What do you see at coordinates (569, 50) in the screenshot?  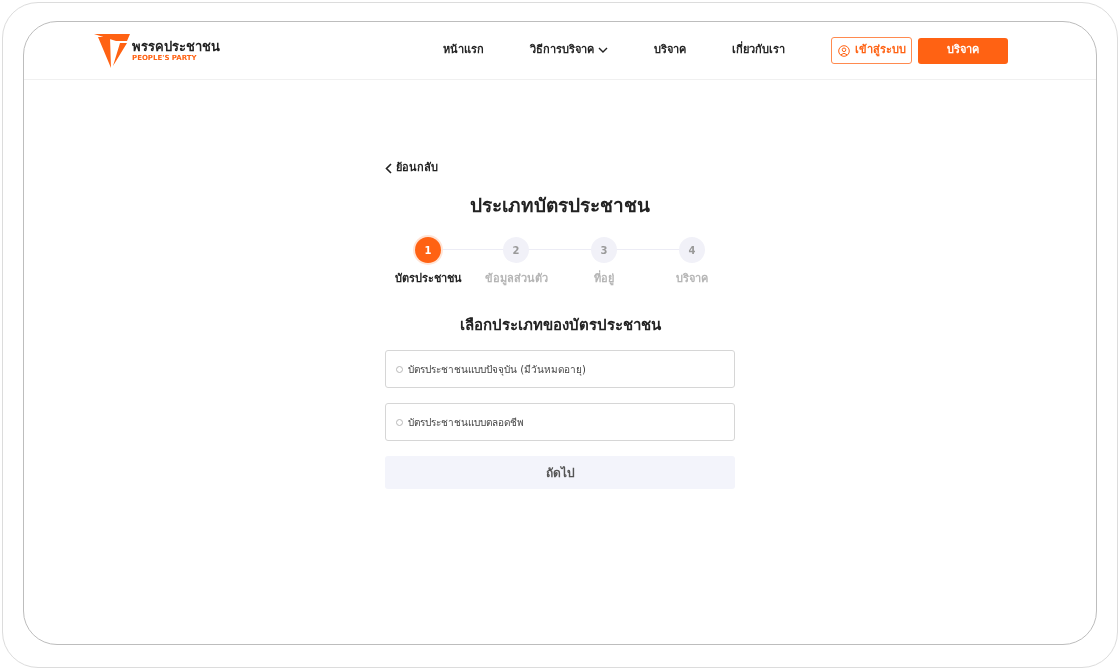 I see `nav-link: วิธีการบริจาค` at bounding box center [569, 50].